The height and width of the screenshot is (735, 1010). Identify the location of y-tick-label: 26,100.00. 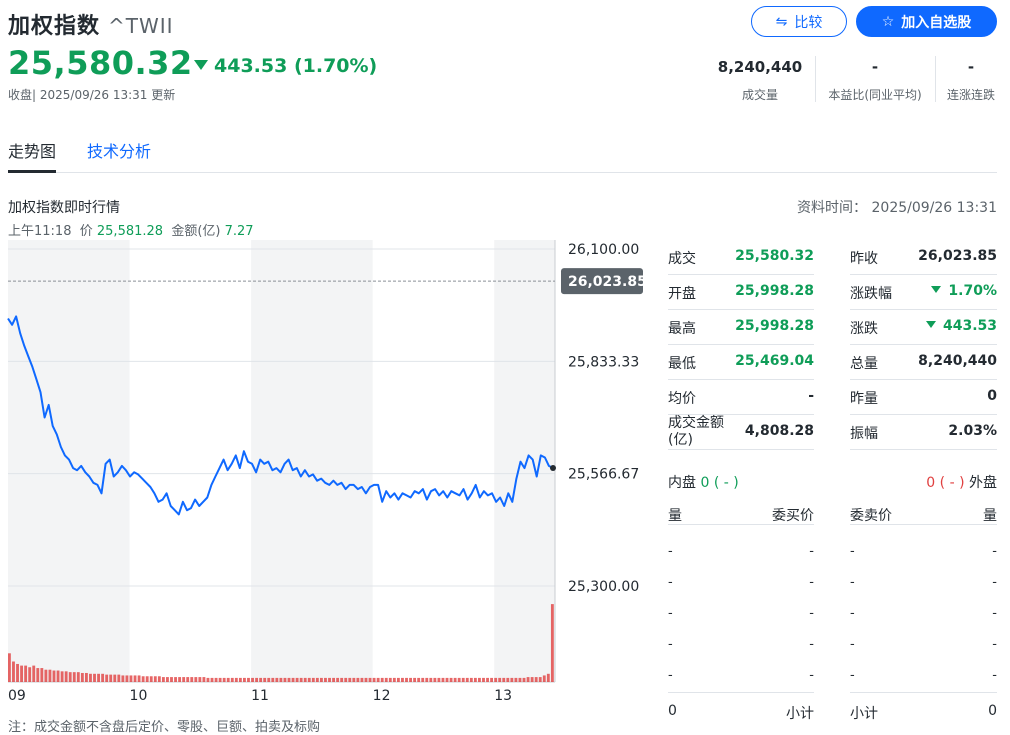
(603, 250).